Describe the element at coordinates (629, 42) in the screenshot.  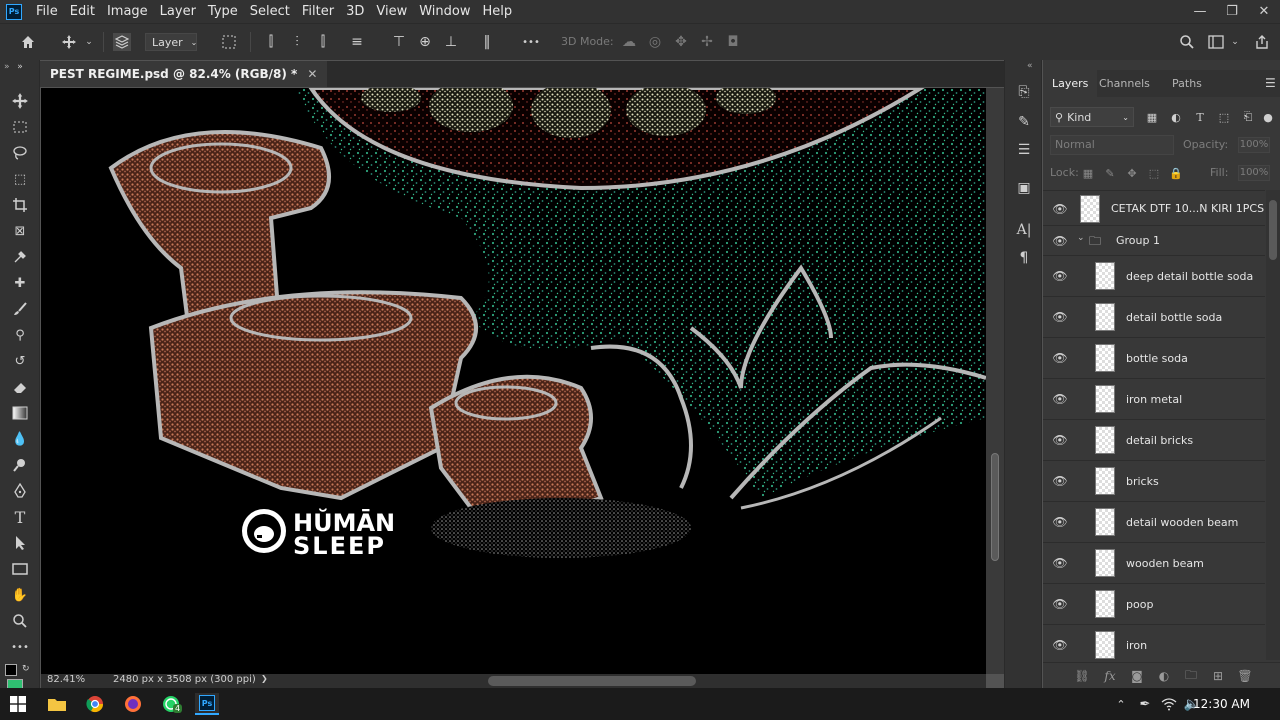
I see `3d-orbit-icon: ☁` at that location.